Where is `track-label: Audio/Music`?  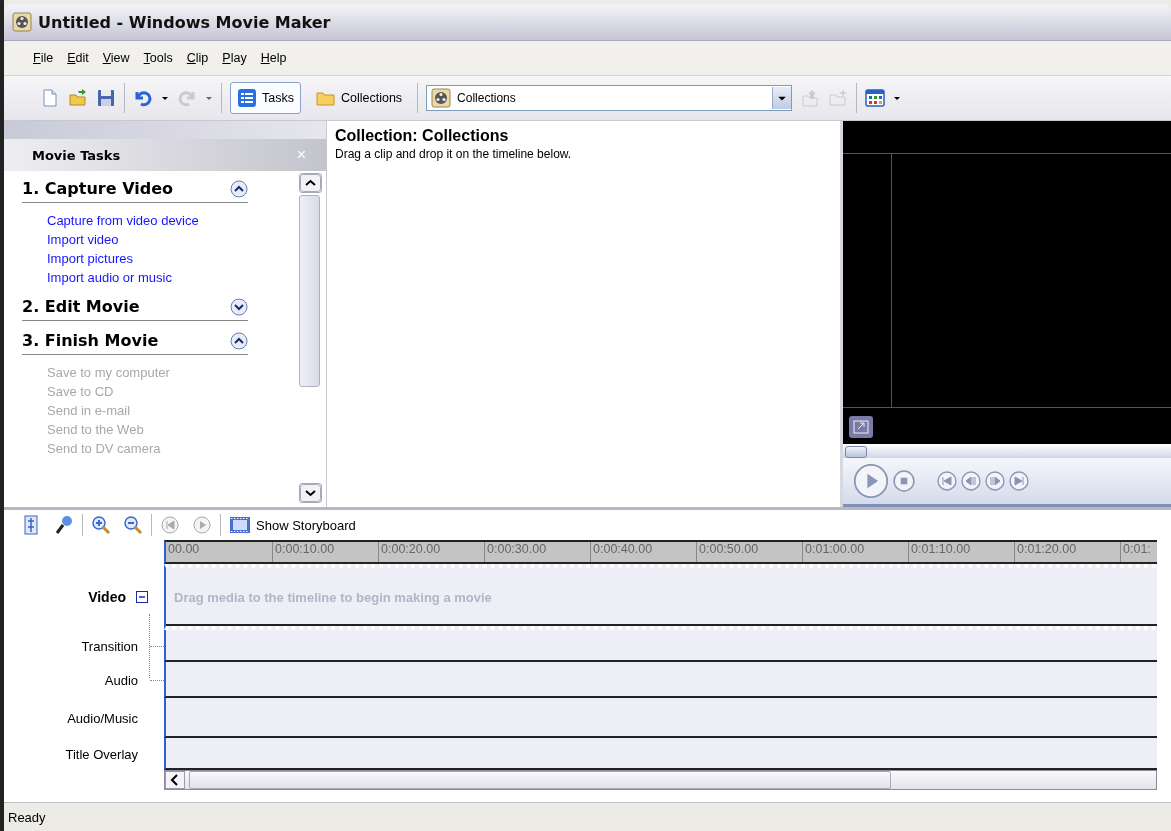 track-label: Audio/Music is located at coordinates (102, 718).